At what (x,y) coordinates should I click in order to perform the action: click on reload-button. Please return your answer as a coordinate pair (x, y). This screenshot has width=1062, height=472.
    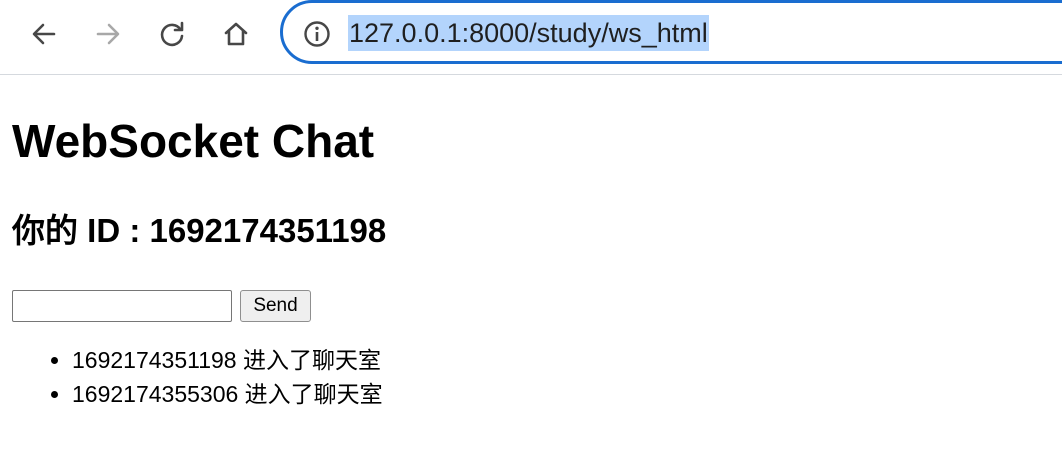
    Looking at the image, I should click on (172, 34).